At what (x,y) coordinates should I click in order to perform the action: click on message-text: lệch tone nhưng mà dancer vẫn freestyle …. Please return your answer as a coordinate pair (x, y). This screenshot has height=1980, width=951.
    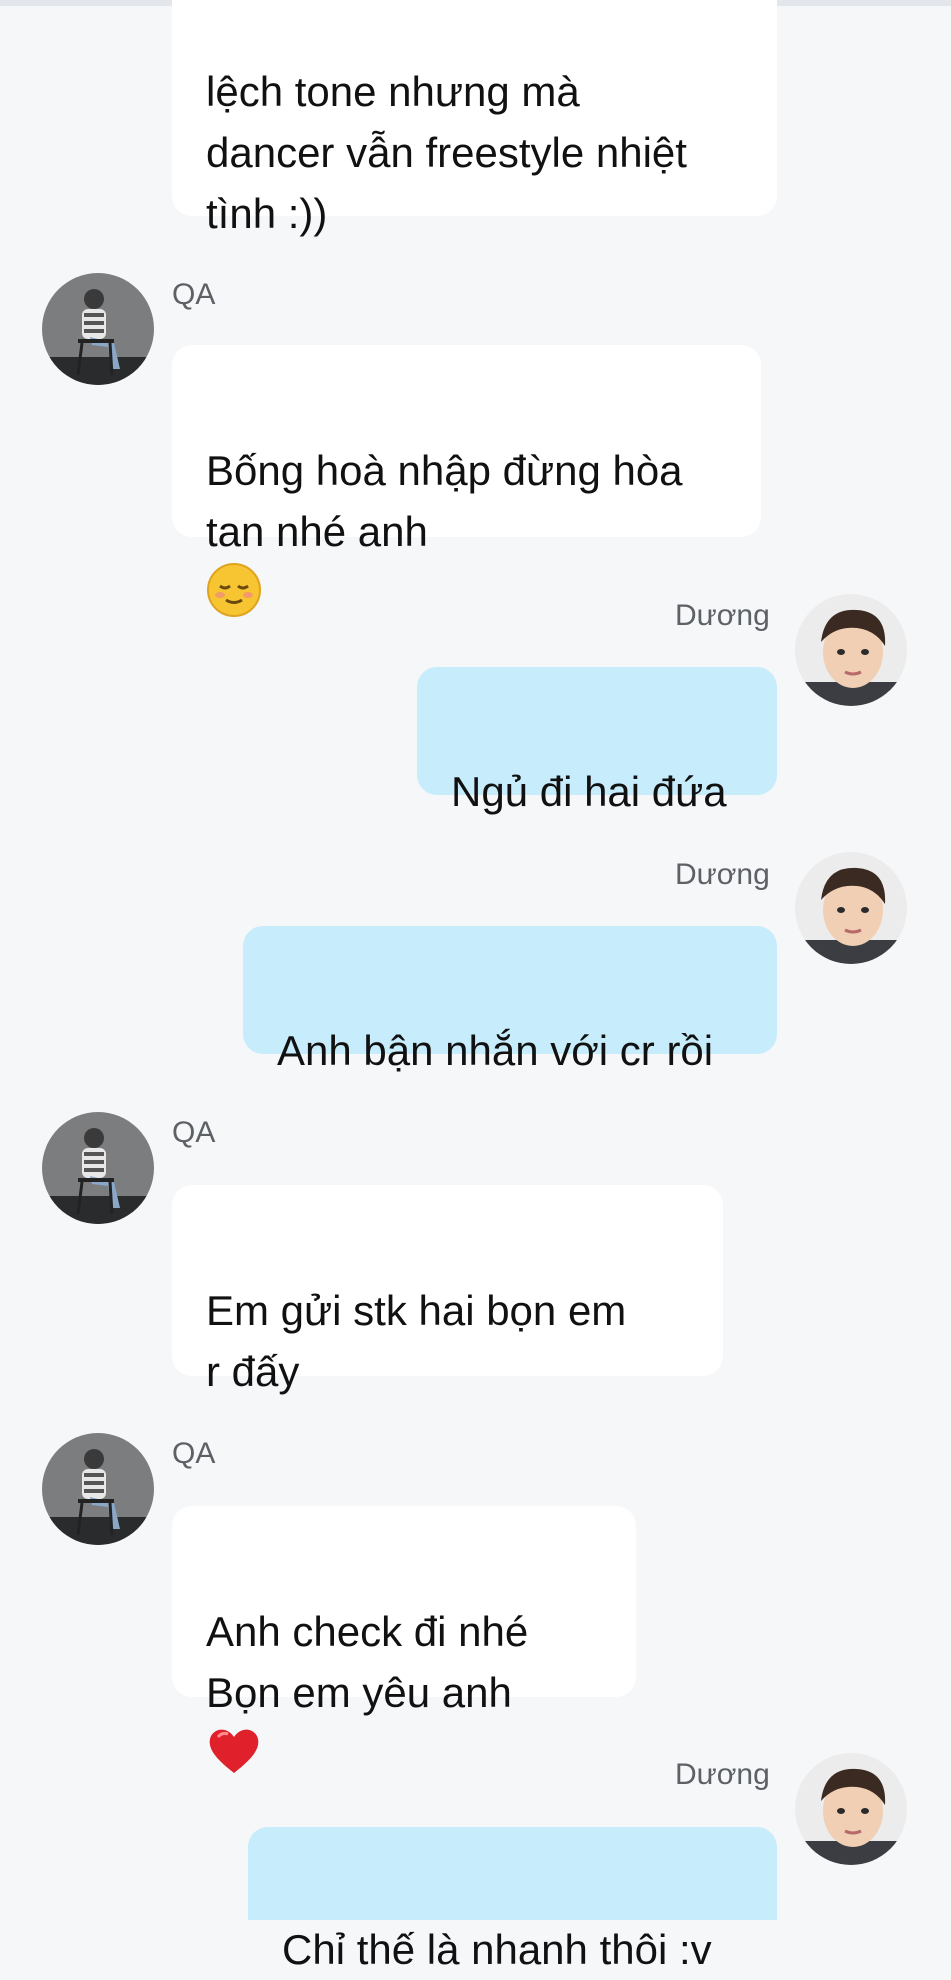
    Looking at the image, I should click on (446, 152).